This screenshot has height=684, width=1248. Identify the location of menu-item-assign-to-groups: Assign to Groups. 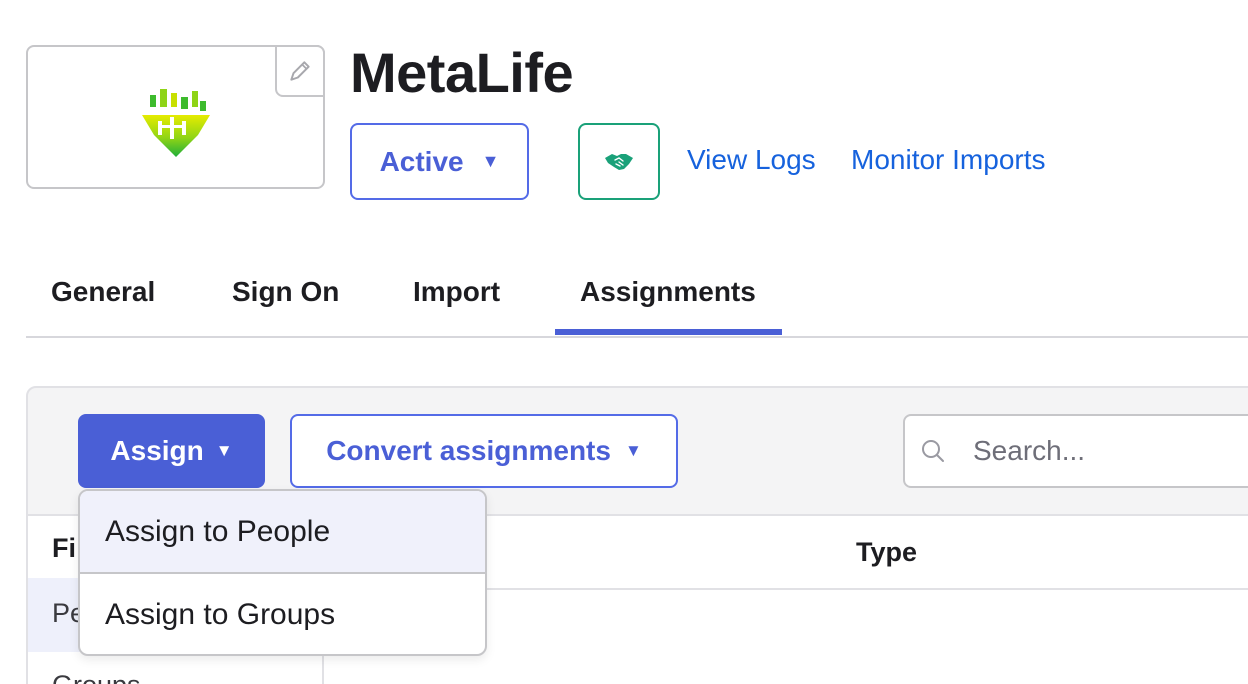
(282, 614).